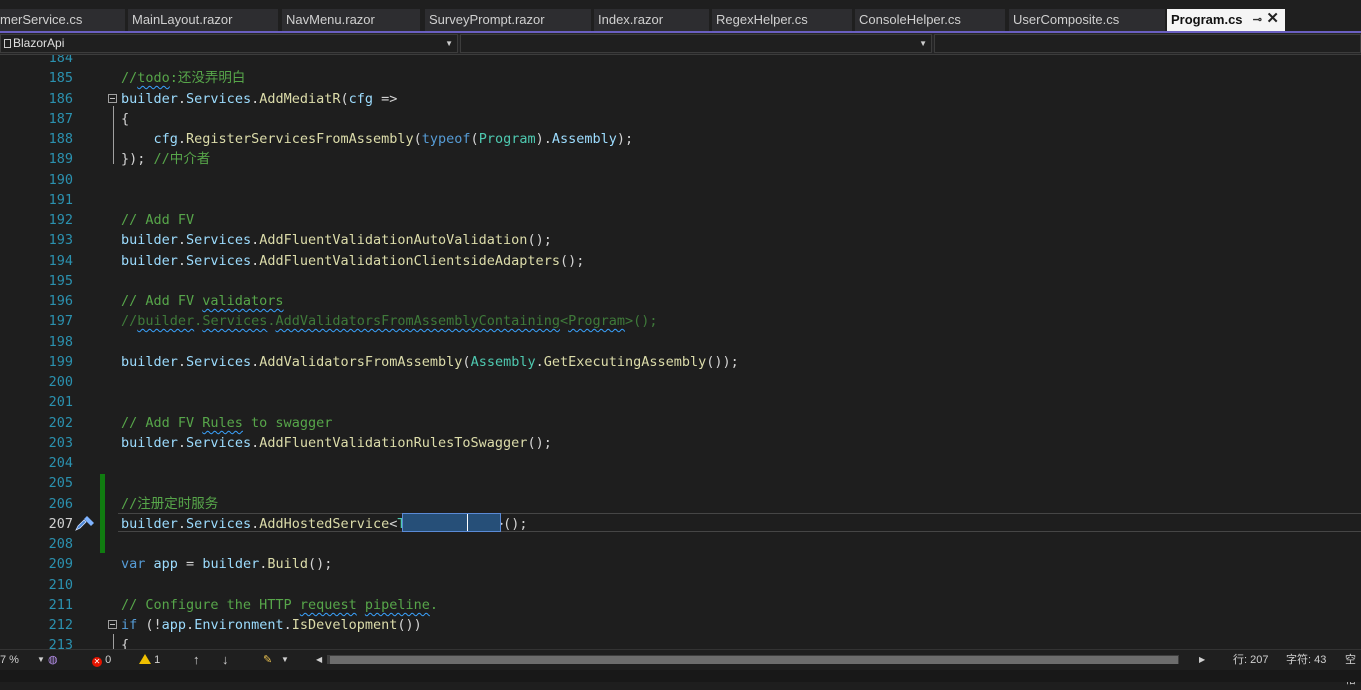 This screenshot has height=690, width=1361. What do you see at coordinates (680, 180) in the screenshot?
I see `code-line: 190` at bounding box center [680, 180].